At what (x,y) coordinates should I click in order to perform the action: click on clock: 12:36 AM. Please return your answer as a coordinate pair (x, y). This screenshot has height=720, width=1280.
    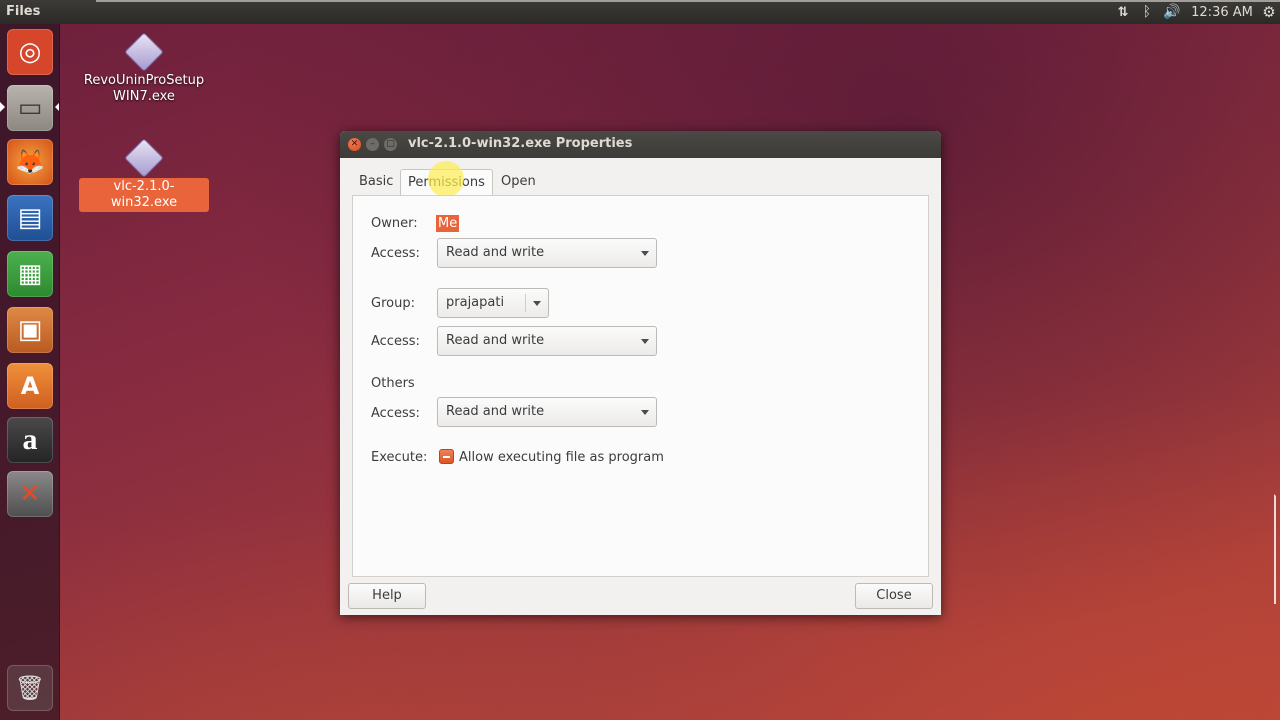
    Looking at the image, I should click on (1222, 12).